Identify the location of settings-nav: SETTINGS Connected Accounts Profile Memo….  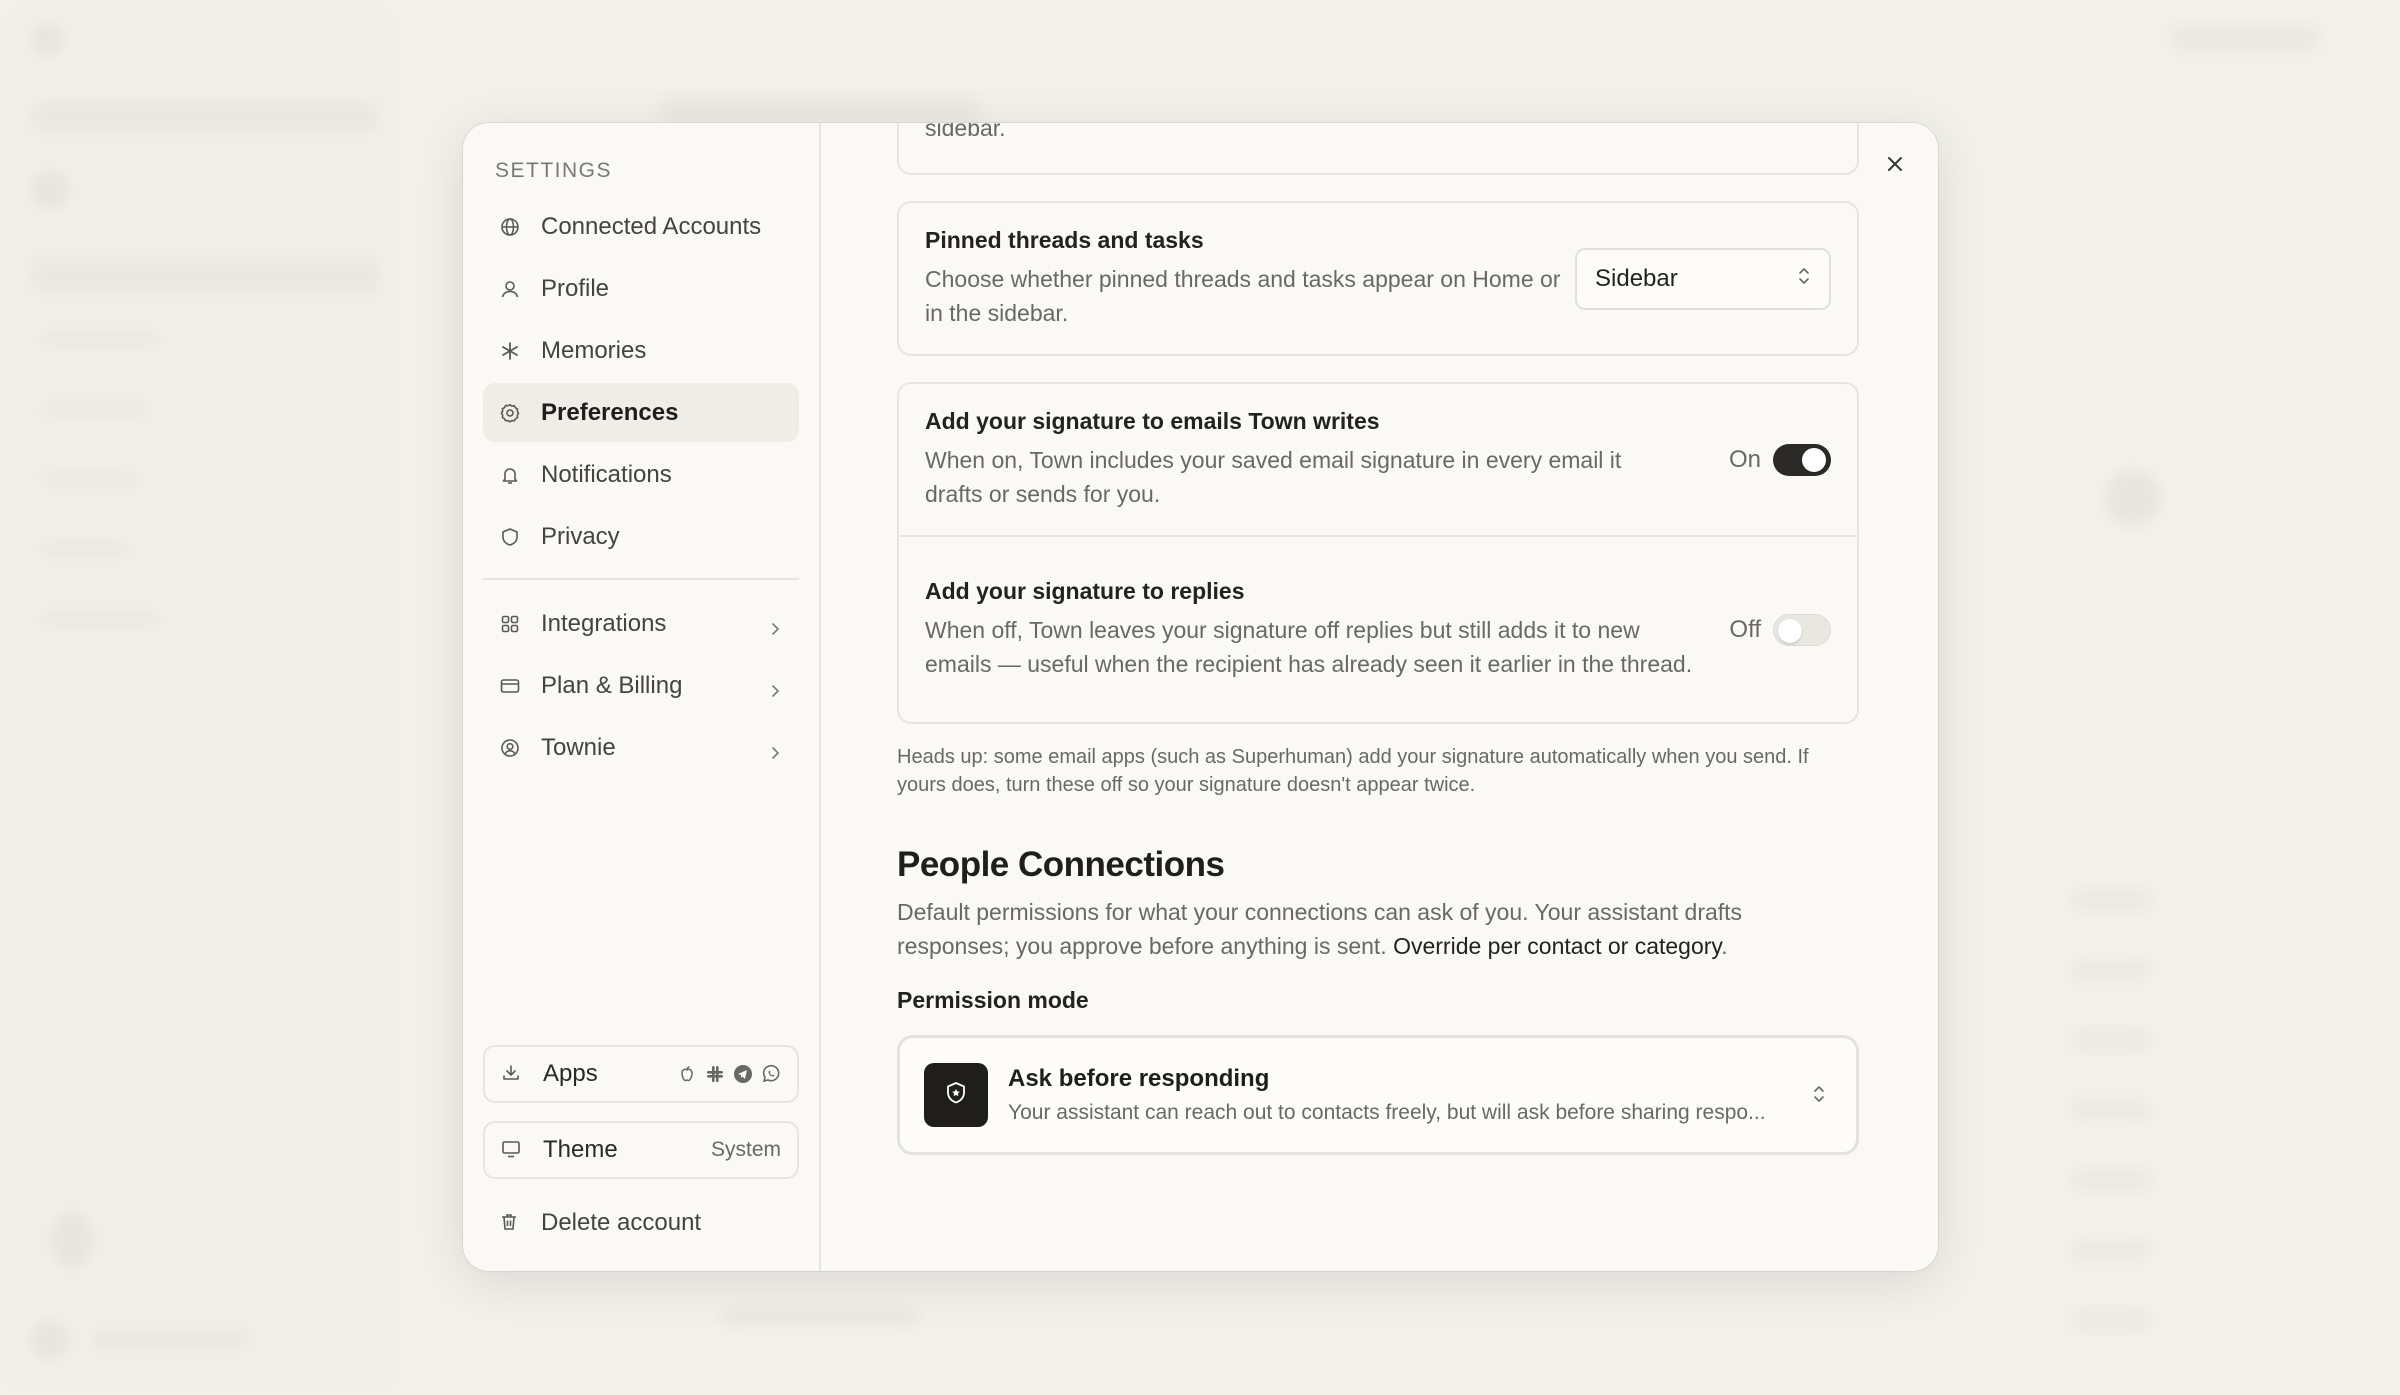
(642, 697).